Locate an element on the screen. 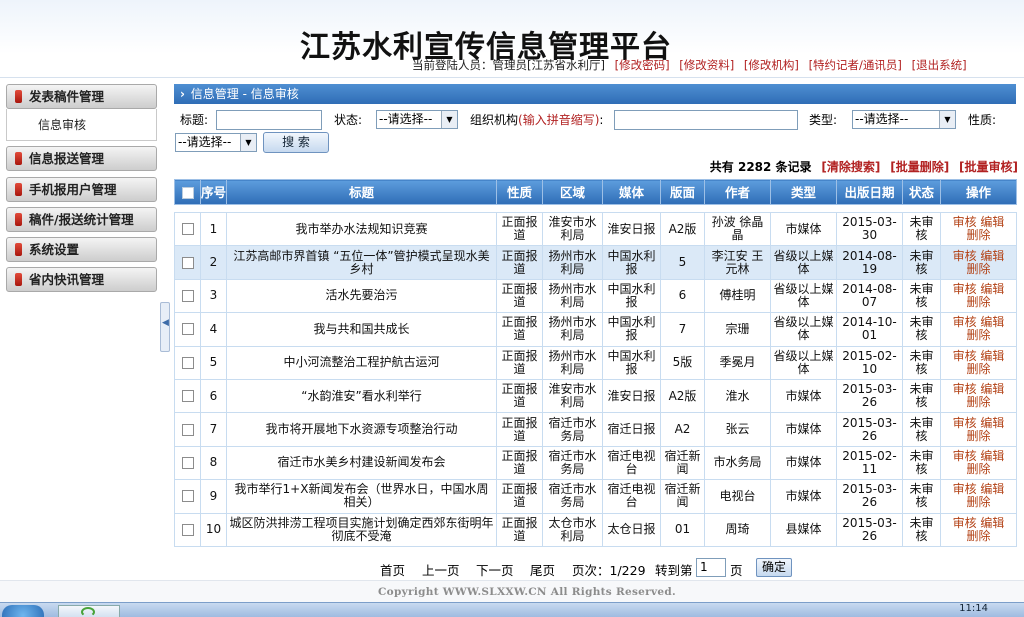 Image resolution: width=1024 pixels, height=617 pixels. row-date: 2015-02-10 is located at coordinates (869, 362).